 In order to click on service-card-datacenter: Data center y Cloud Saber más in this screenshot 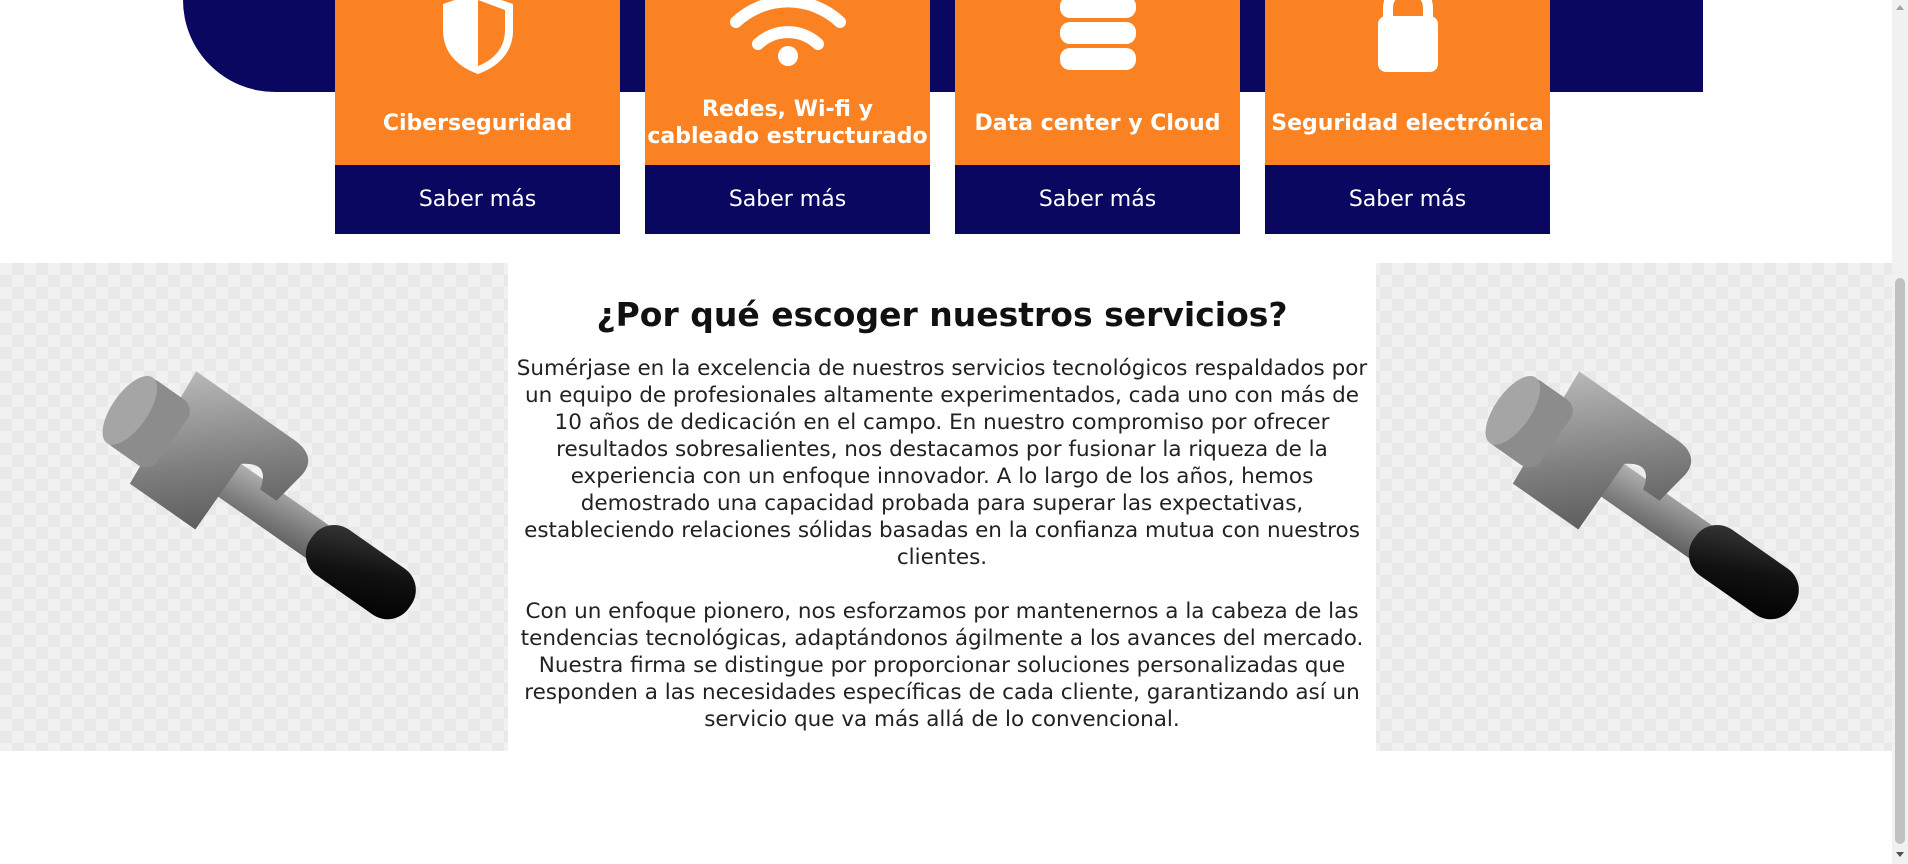, I will do `click(1097, 117)`.